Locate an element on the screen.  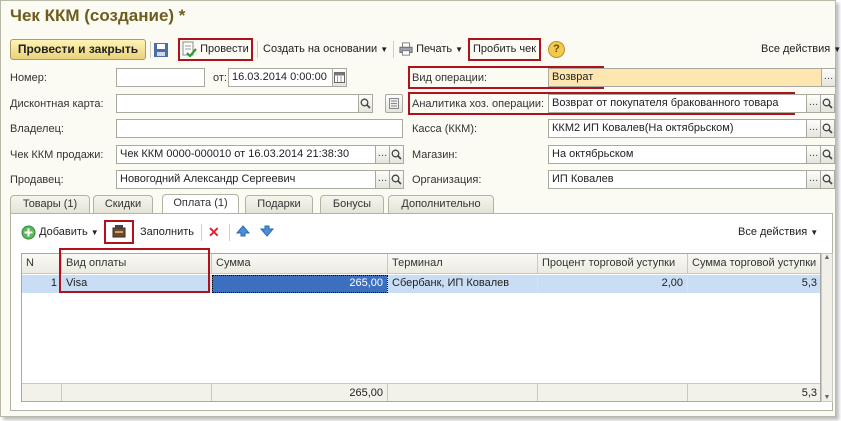
cell-amount: 265,00 is located at coordinates (300, 284).